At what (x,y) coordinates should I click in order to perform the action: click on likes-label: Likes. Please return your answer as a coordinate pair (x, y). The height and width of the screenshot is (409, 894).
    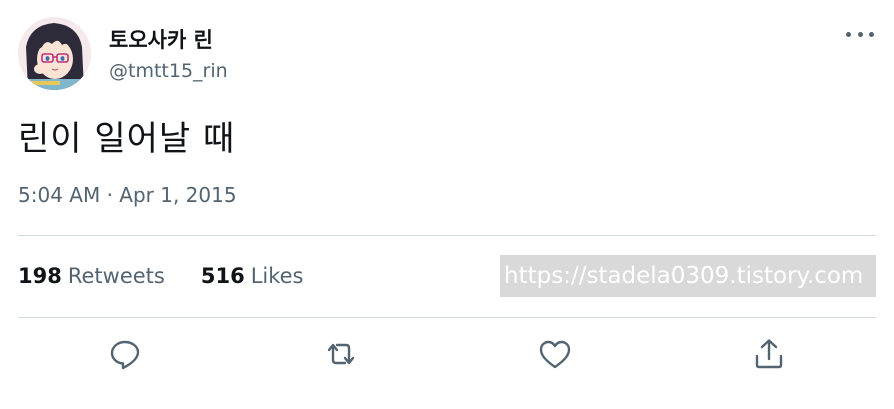
    Looking at the image, I should click on (277, 276).